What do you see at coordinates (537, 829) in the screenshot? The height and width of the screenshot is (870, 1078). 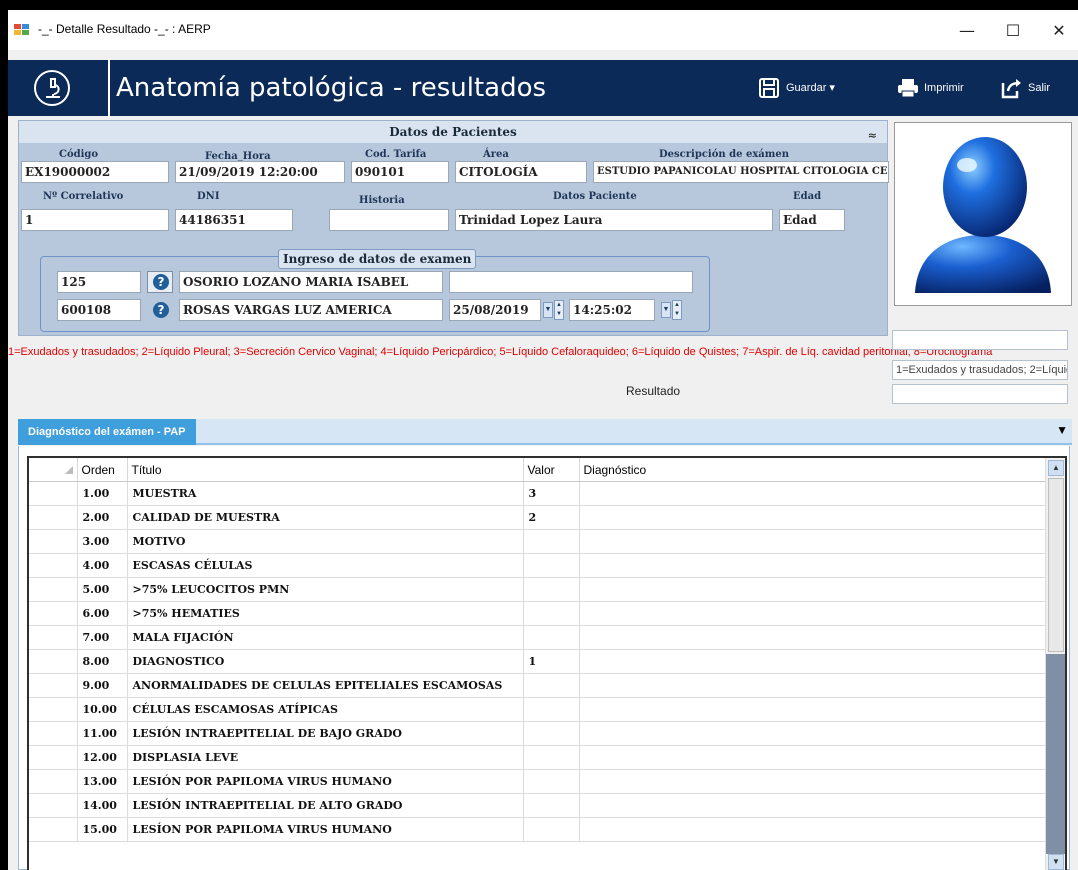 I see `table-row: 15.00 LESÍON POR PAPILOMA VIRUS HUMANO` at bounding box center [537, 829].